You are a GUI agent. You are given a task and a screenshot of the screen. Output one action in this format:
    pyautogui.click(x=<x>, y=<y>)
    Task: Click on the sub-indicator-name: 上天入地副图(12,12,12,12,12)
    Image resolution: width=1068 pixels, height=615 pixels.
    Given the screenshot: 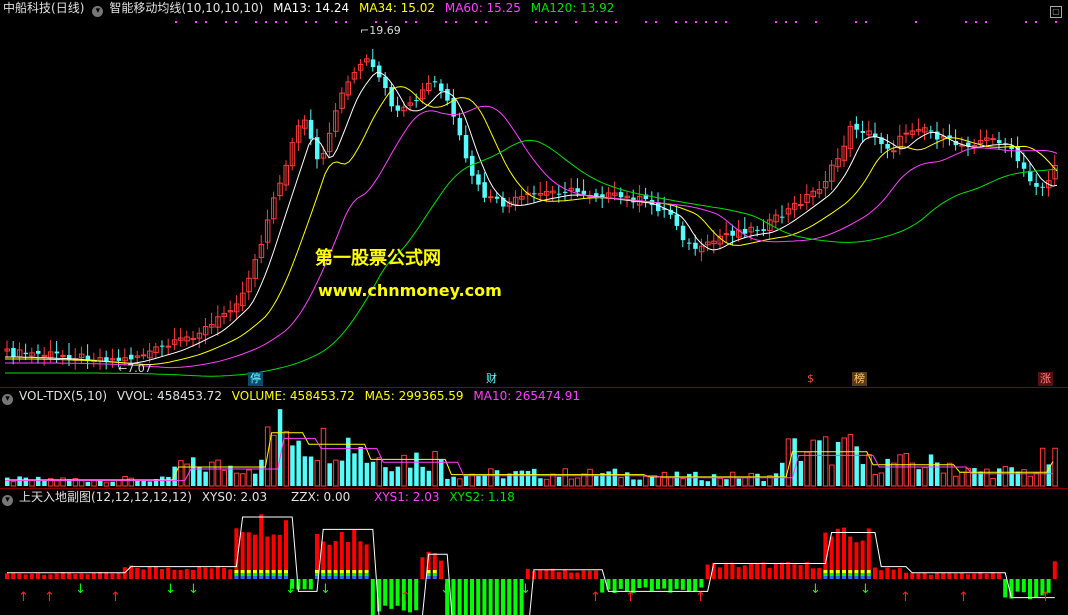 What is the action you would take?
    pyautogui.click(x=105, y=497)
    